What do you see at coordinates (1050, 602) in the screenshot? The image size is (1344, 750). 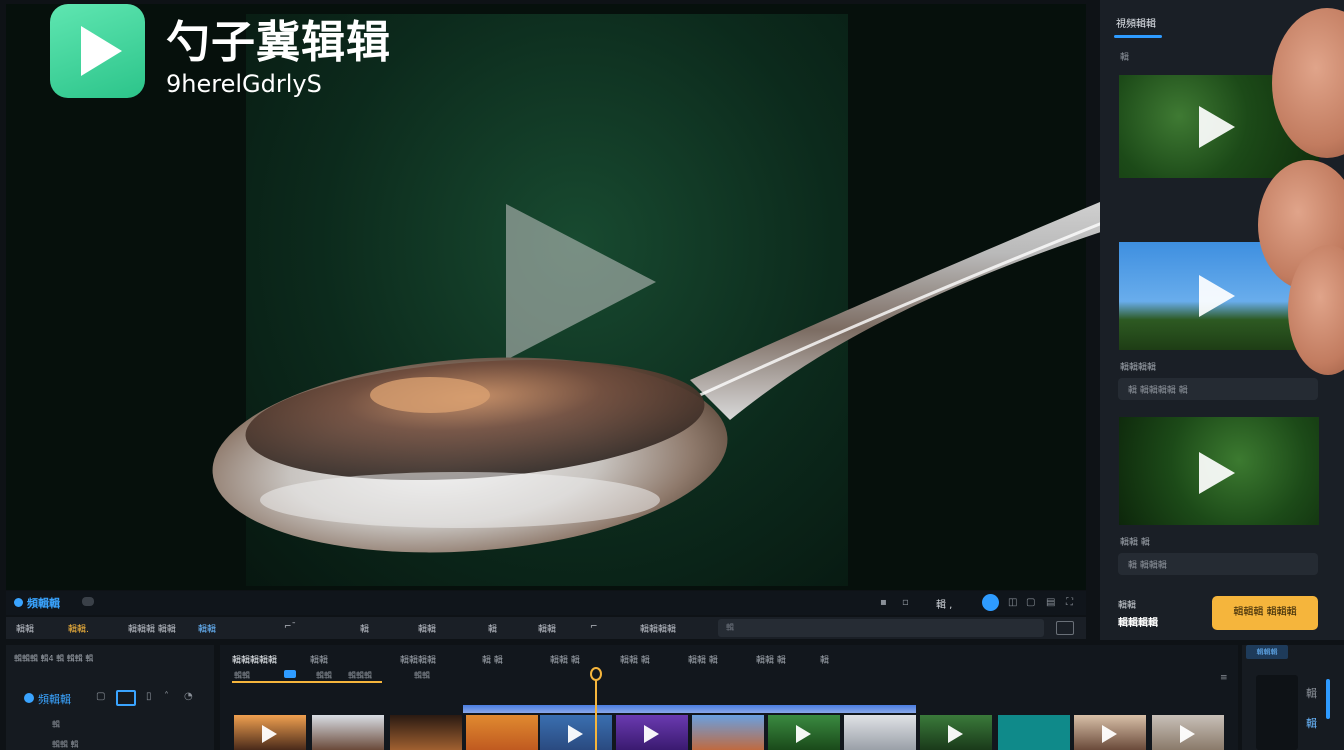 I see `settings-icon: ▤` at bounding box center [1050, 602].